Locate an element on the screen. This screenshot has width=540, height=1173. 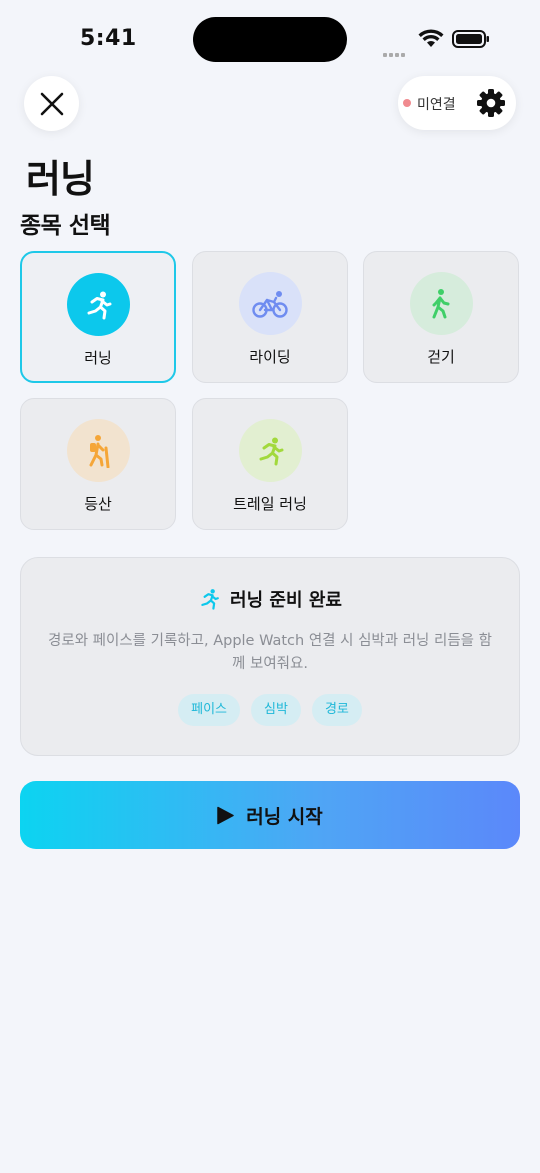
bicycle-icon is located at coordinates (270, 303).